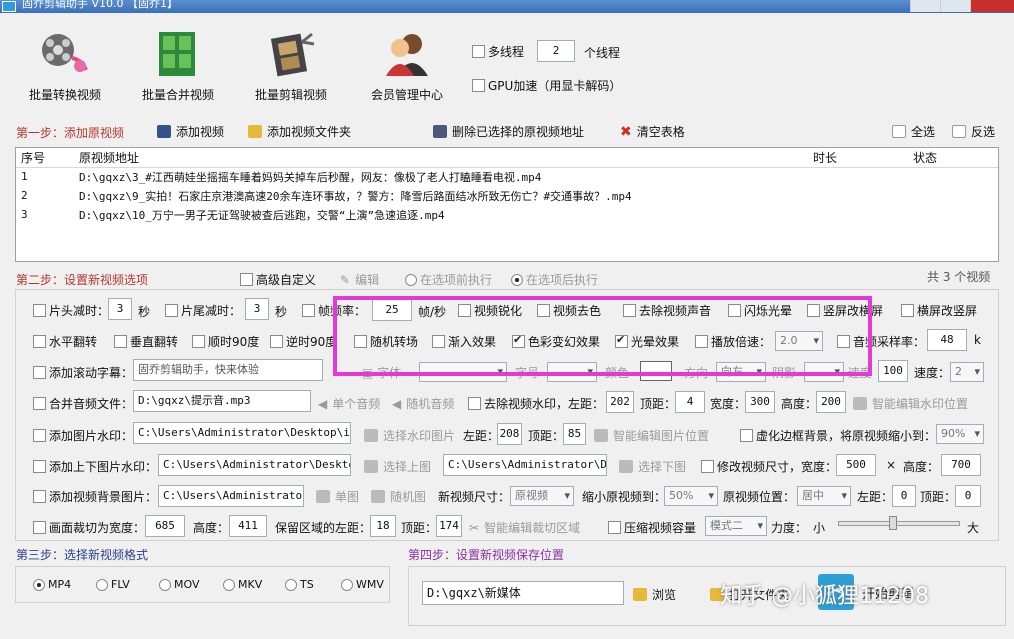 This screenshot has width=1014, height=639. Describe the element at coordinates (397, 466) in the screenshot. I see `choose-up-button: 选择上图` at that location.